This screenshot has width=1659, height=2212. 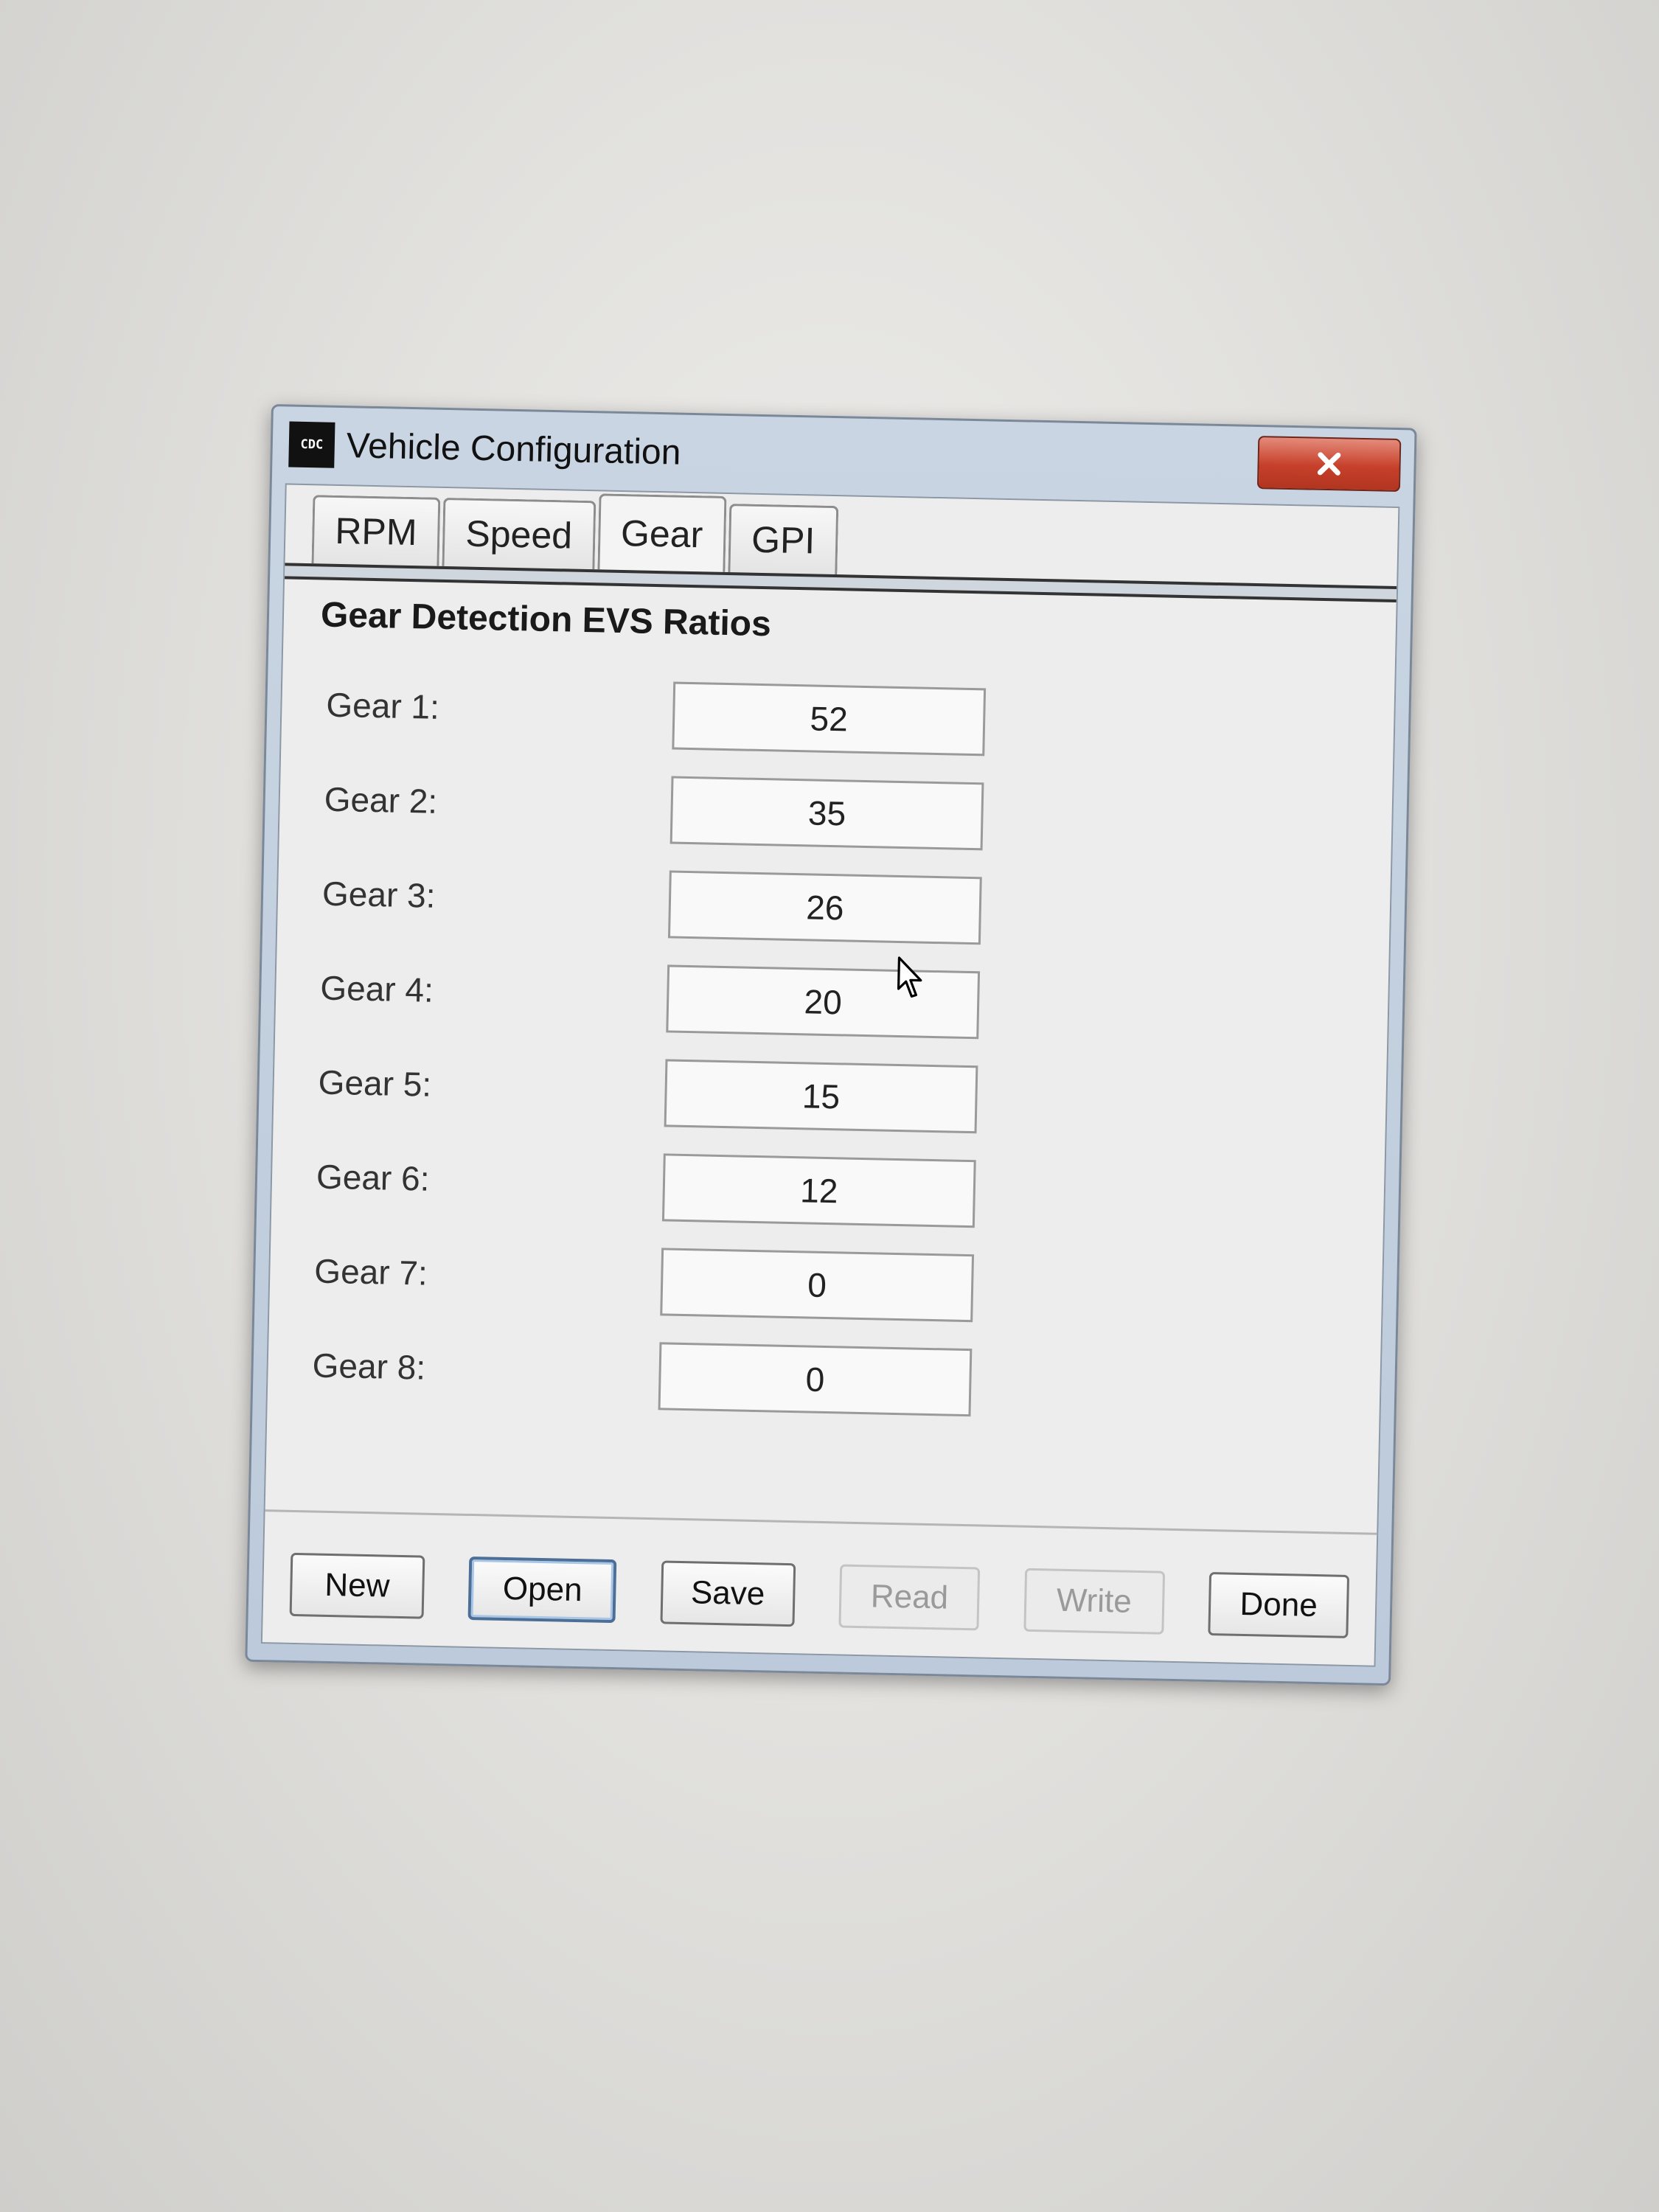 I want to click on mouse-pointer-icon, so click(x=909, y=977).